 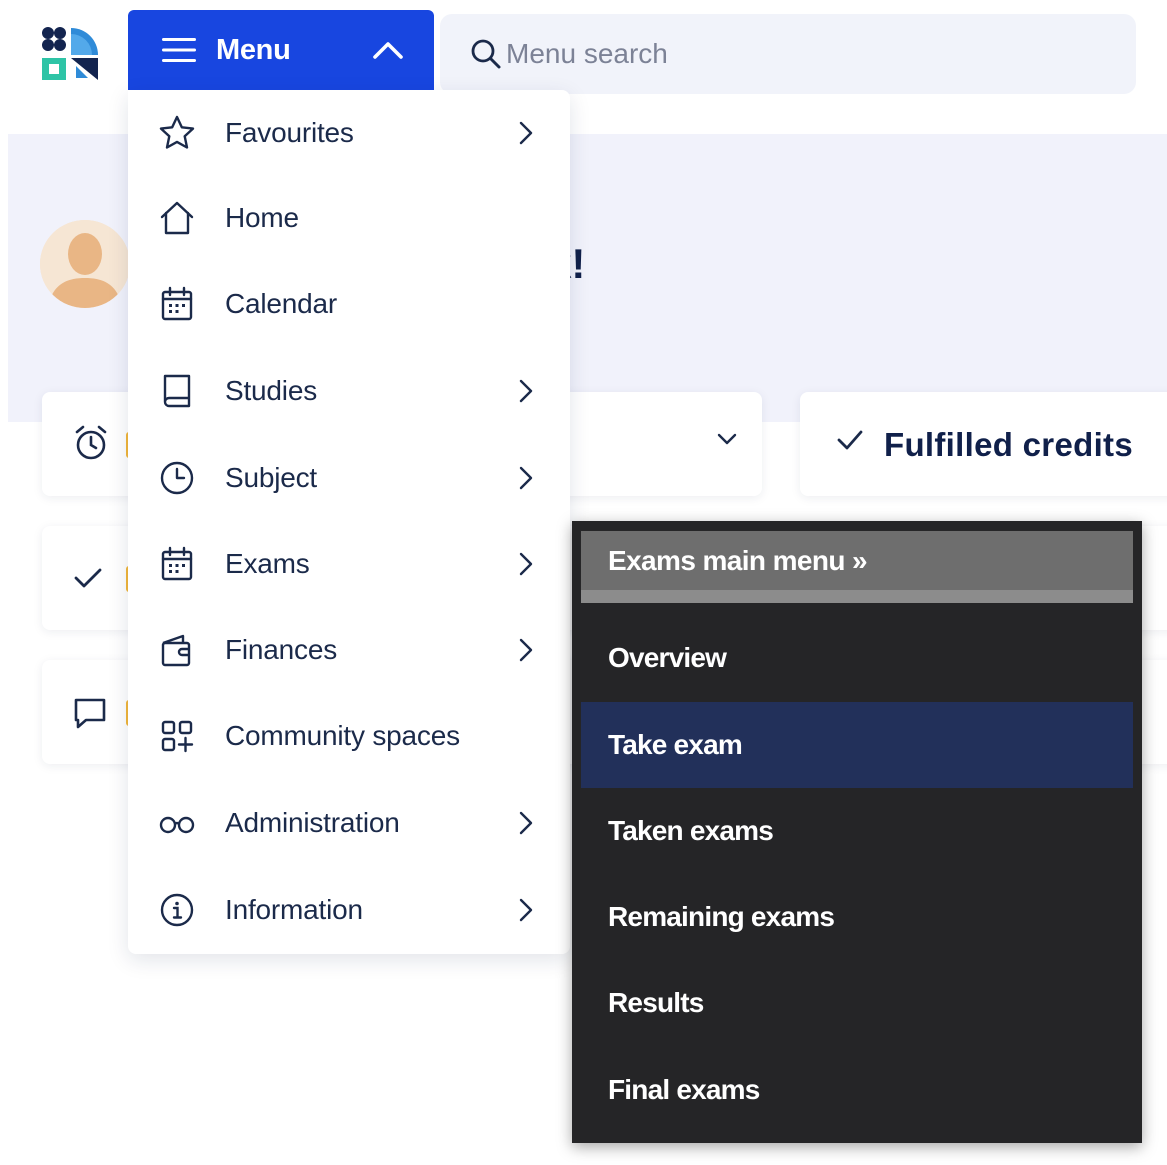 What do you see at coordinates (253, 49) in the screenshot?
I see `menu-toggle-label: Menu` at bounding box center [253, 49].